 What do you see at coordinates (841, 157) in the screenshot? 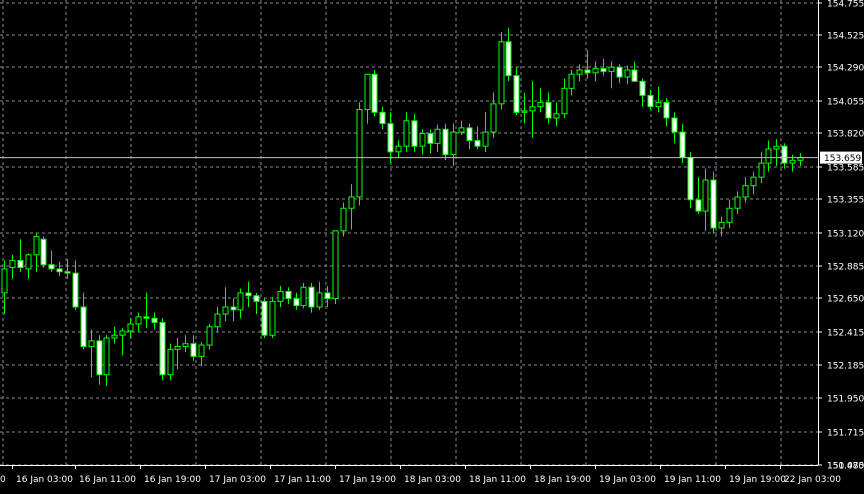
I see `bid-price-label: 153.659` at bounding box center [841, 157].